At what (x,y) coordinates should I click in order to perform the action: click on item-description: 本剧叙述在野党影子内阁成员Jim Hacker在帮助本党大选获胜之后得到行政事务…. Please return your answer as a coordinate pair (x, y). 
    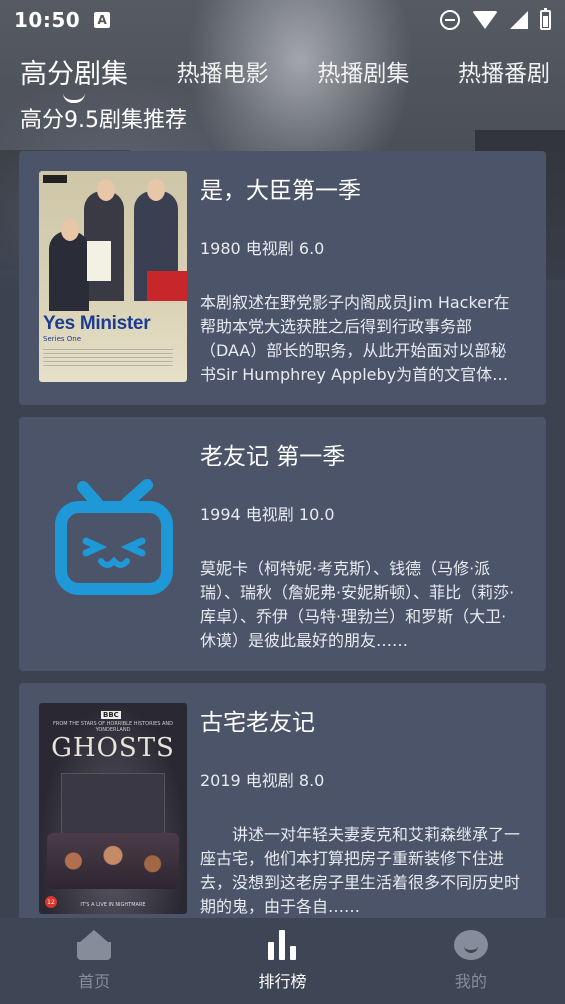
    Looking at the image, I should click on (355, 338).